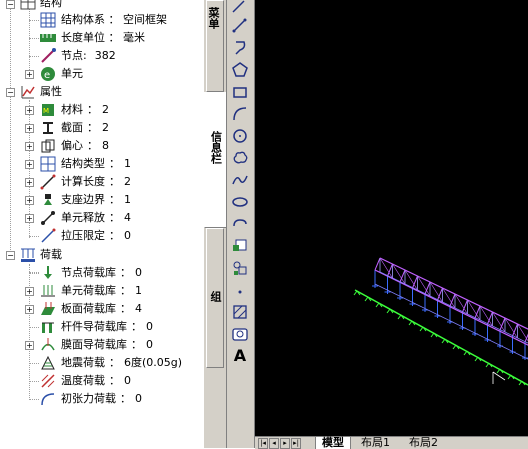 This screenshot has width=528, height=449. What do you see at coordinates (138, 308) in the screenshot?
I see `item-value: 4` at bounding box center [138, 308].